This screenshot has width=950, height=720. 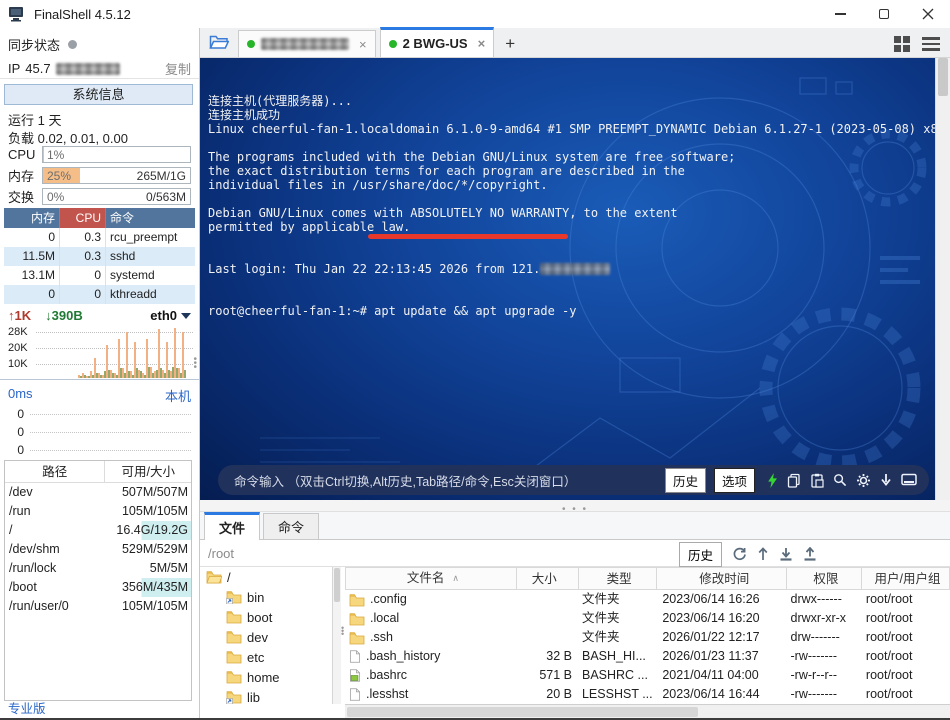 I want to click on tree-item-dev: dev, so click(x=266, y=637).